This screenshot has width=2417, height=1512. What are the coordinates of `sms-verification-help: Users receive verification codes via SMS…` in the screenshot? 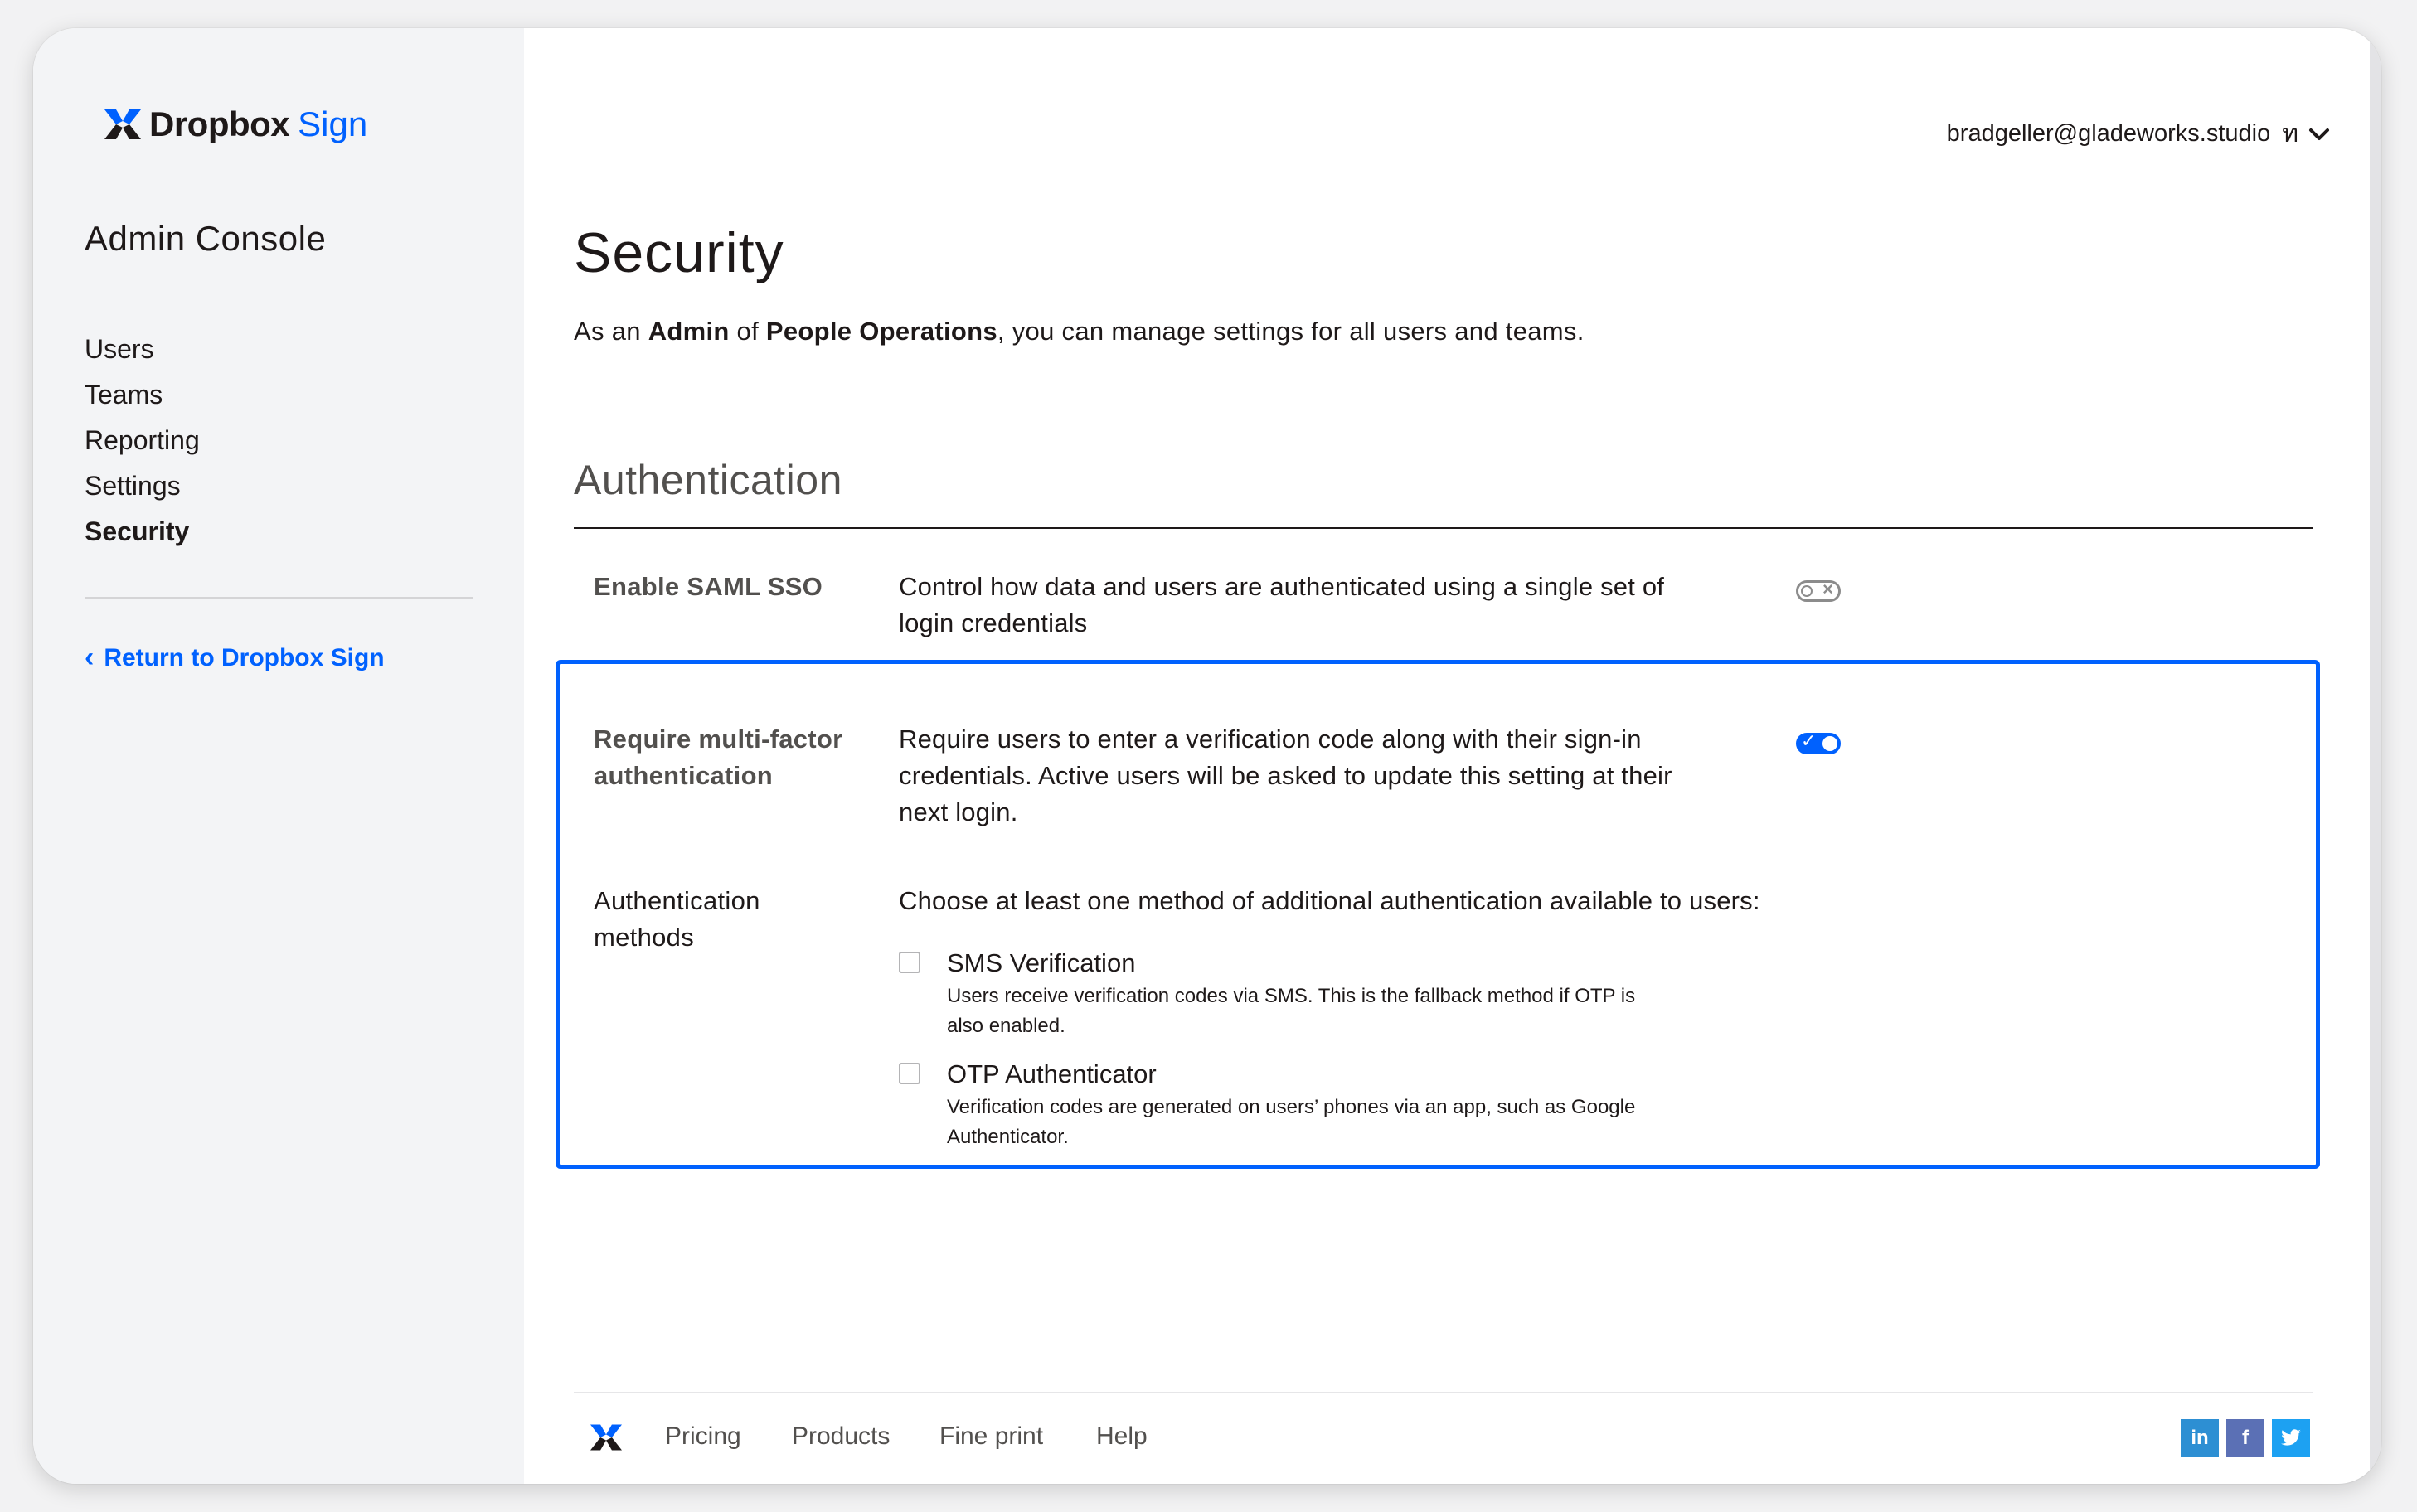 It's located at (1291, 1011).